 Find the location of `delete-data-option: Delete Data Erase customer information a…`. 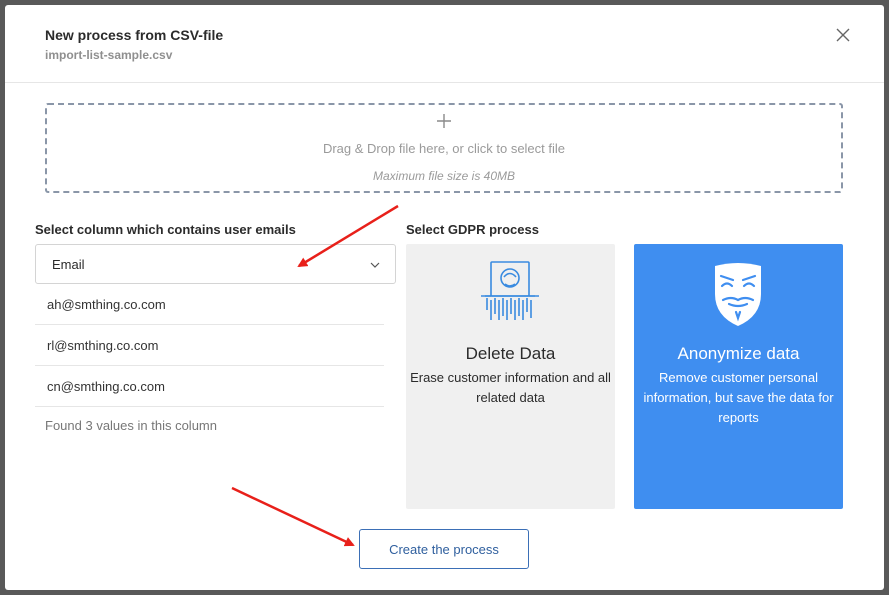

delete-data-option: Delete Data Erase customer information a… is located at coordinates (510, 376).